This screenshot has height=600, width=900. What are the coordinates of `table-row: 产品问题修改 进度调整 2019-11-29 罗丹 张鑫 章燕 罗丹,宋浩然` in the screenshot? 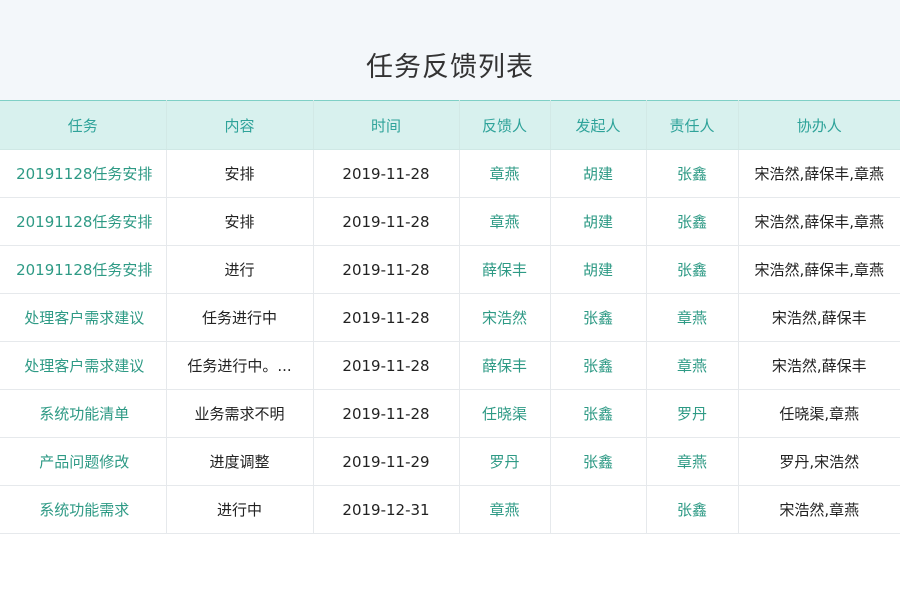 It's located at (450, 461).